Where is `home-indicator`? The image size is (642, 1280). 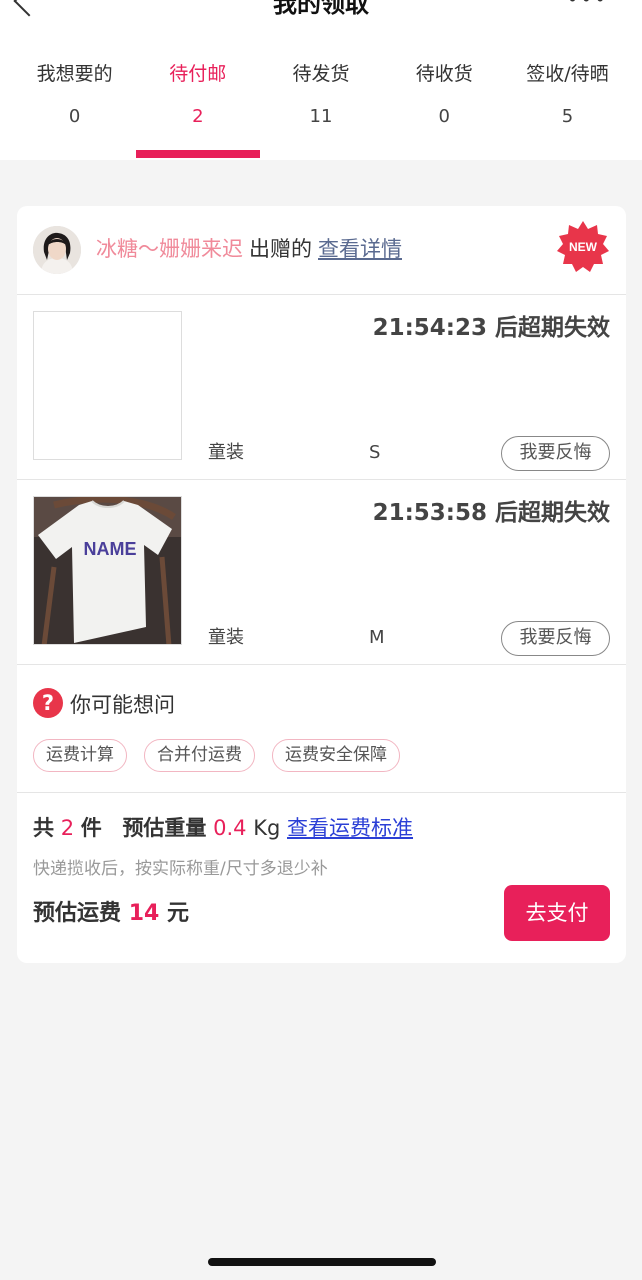 home-indicator is located at coordinates (322, 1262).